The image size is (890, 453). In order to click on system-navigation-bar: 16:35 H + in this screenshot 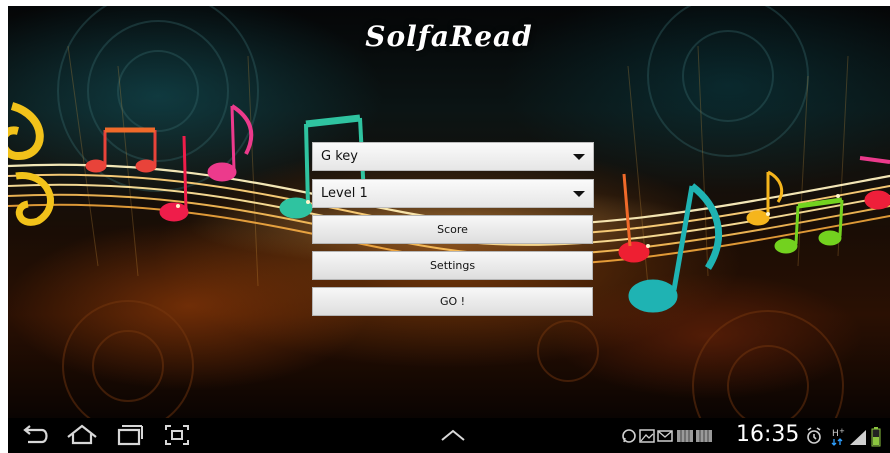, I will do `click(449, 435)`.